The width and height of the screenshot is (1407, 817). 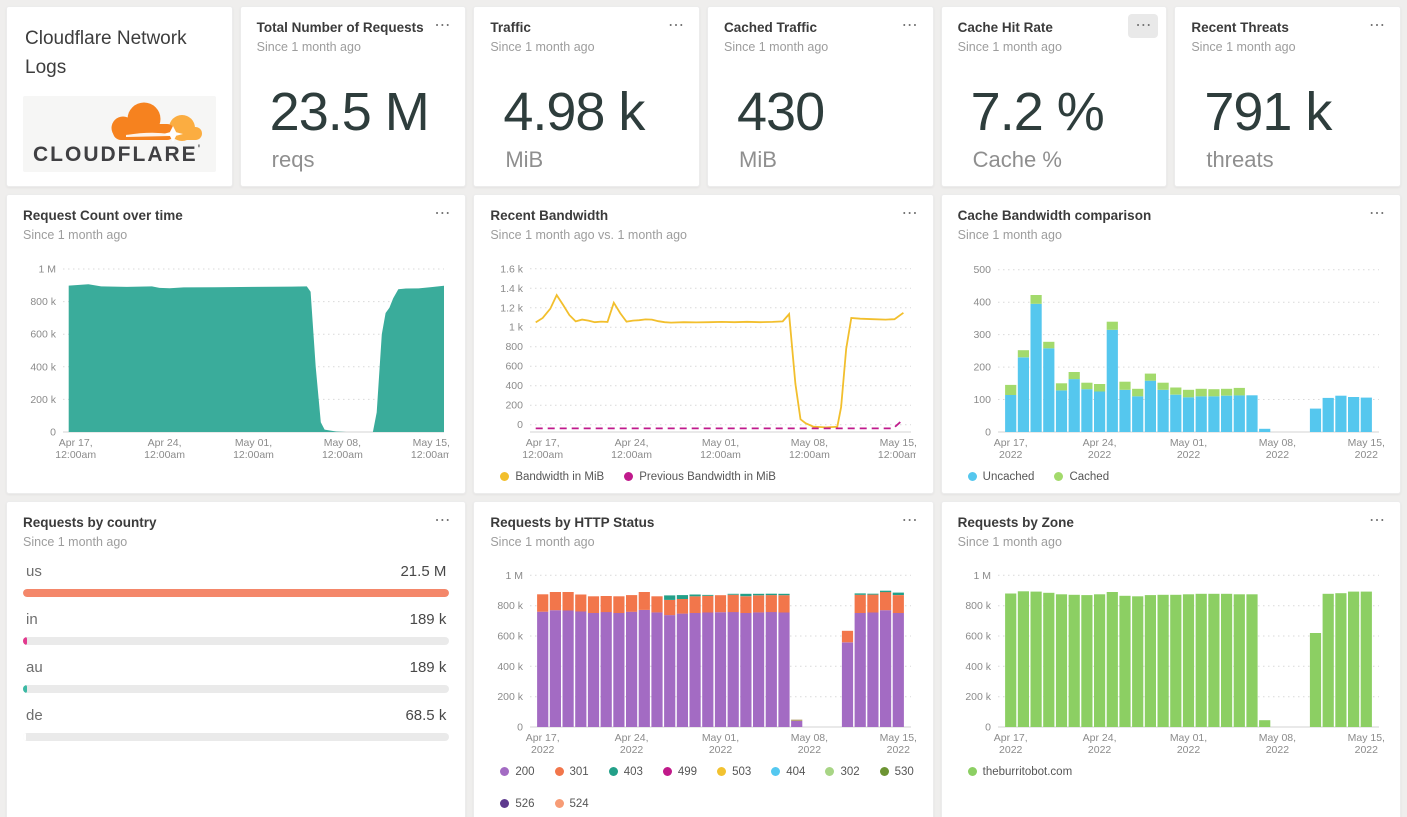 What do you see at coordinates (700, 477) in the screenshot?
I see `legend-item: Previous Bandwidth in MiB` at bounding box center [700, 477].